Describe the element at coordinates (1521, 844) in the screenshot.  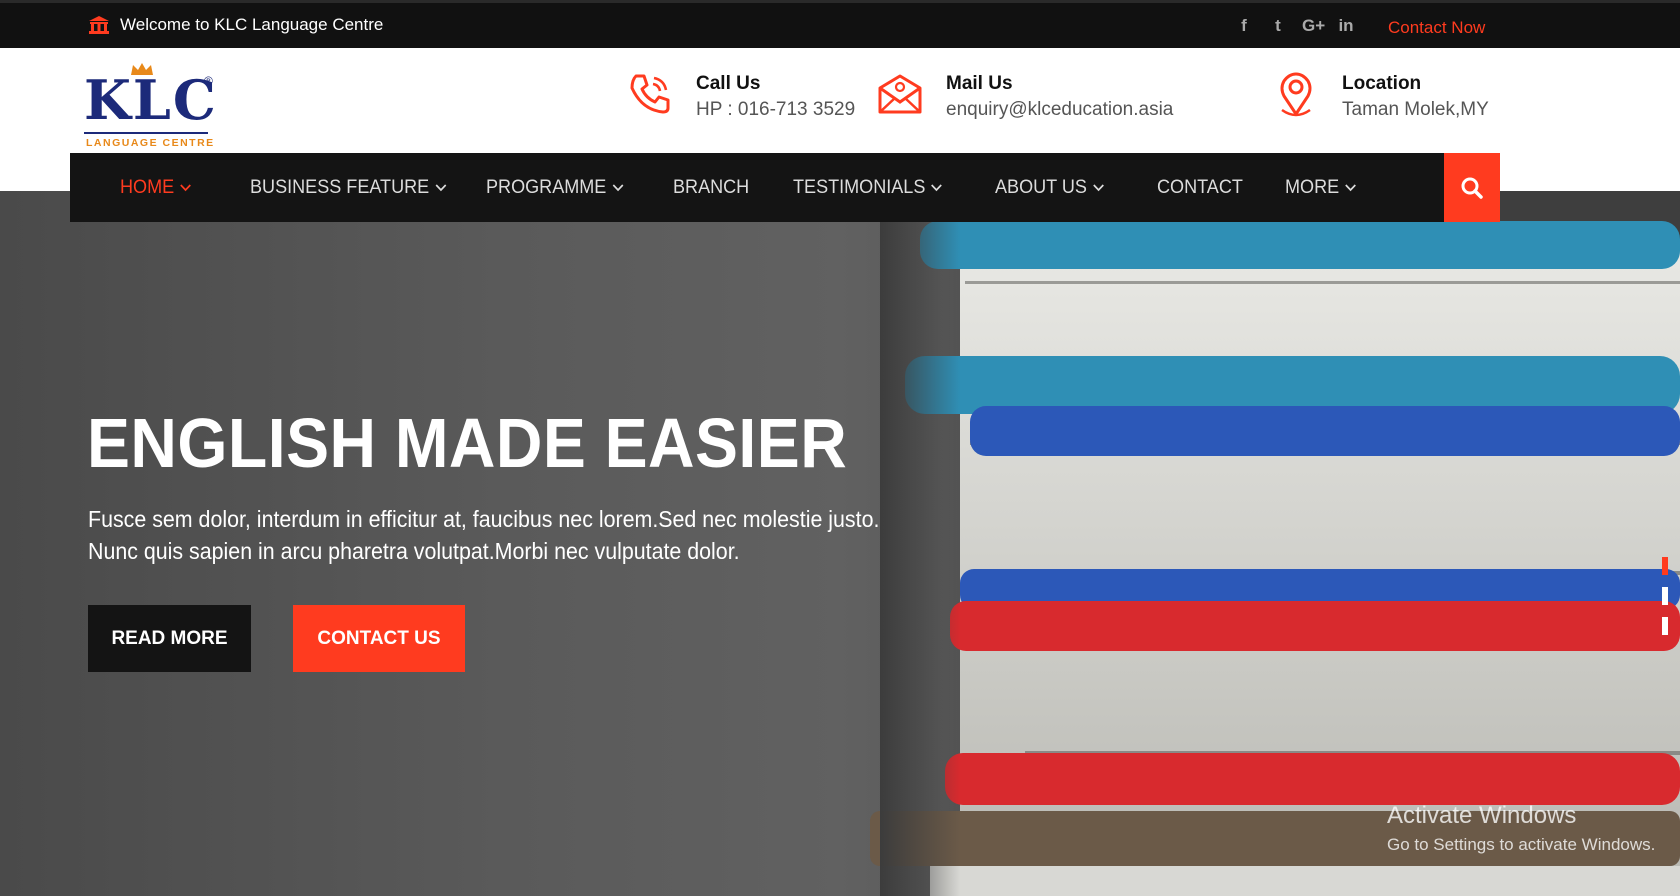
I see `watermark-subtitle: Go to Settings to activate Windows.` at that location.